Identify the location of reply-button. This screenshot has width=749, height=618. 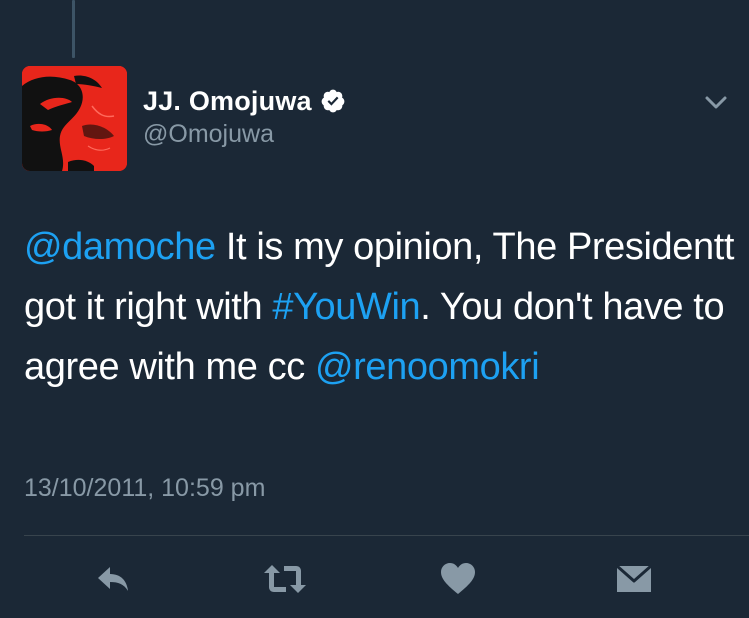
(114, 579).